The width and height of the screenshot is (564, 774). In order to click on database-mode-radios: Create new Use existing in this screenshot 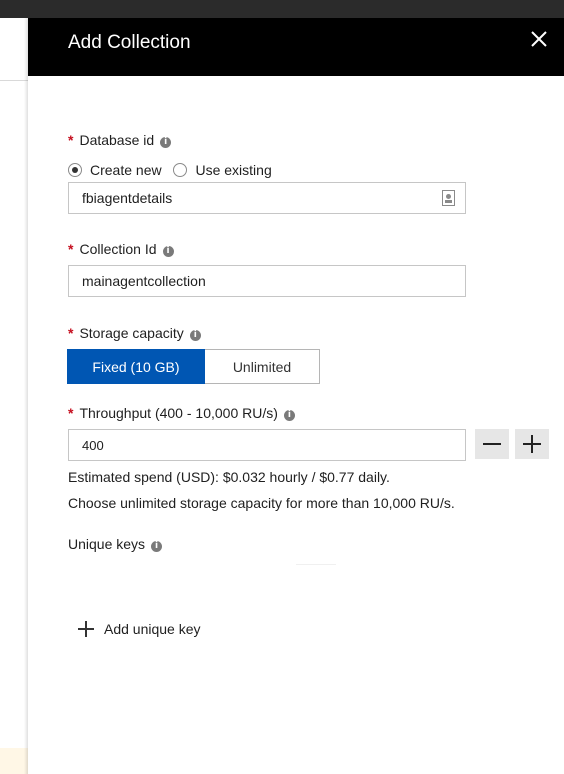, I will do `click(174, 170)`.